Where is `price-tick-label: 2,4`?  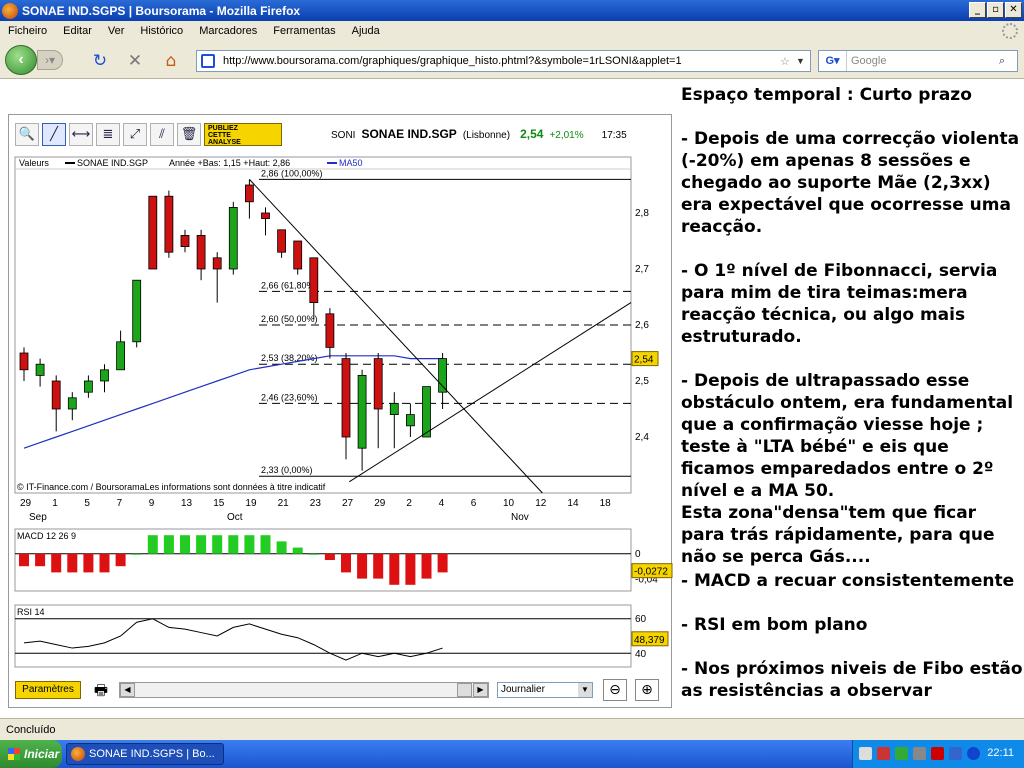 price-tick-label: 2,4 is located at coordinates (642, 437).